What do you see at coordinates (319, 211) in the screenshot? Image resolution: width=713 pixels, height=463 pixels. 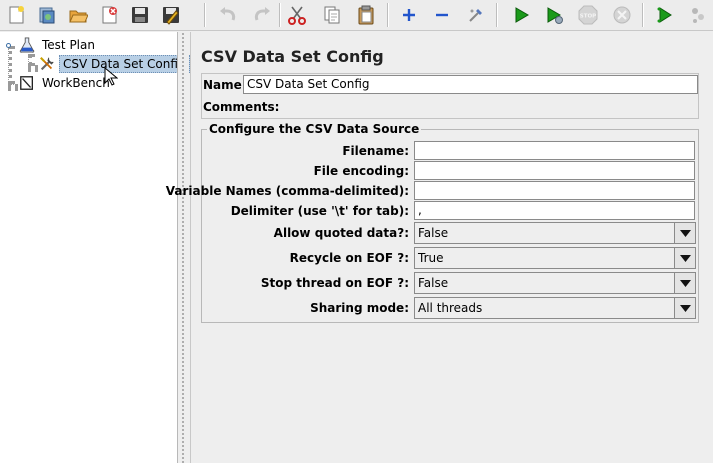 I see `delimiter-label: Delimiter (use '\t' for tab):` at bounding box center [319, 211].